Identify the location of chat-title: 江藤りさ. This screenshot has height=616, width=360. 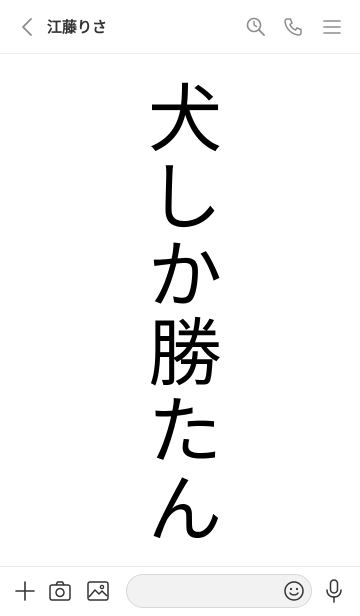
(77, 27).